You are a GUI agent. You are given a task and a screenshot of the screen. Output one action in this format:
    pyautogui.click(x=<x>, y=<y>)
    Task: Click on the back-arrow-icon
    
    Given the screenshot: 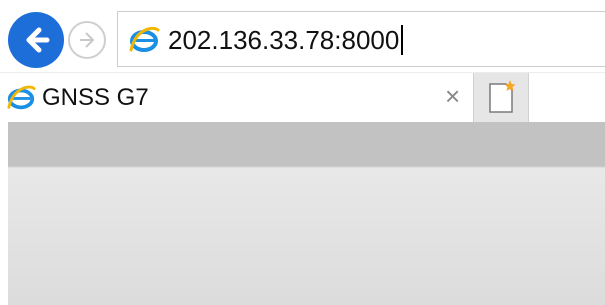 What is the action you would take?
    pyautogui.click(x=38, y=40)
    